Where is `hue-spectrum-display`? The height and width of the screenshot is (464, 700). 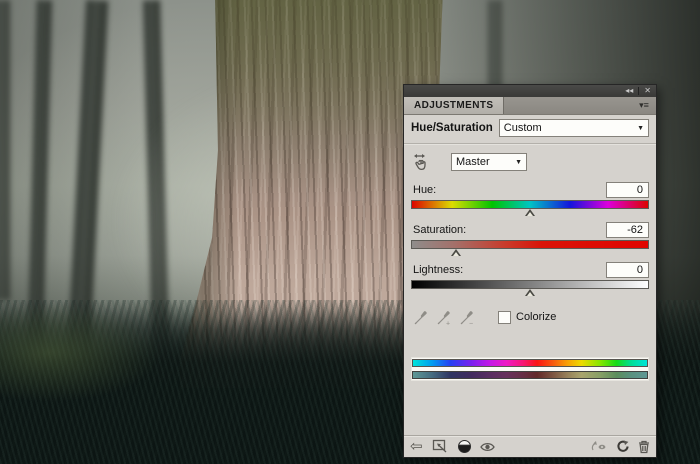 hue-spectrum-display is located at coordinates (530, 369).